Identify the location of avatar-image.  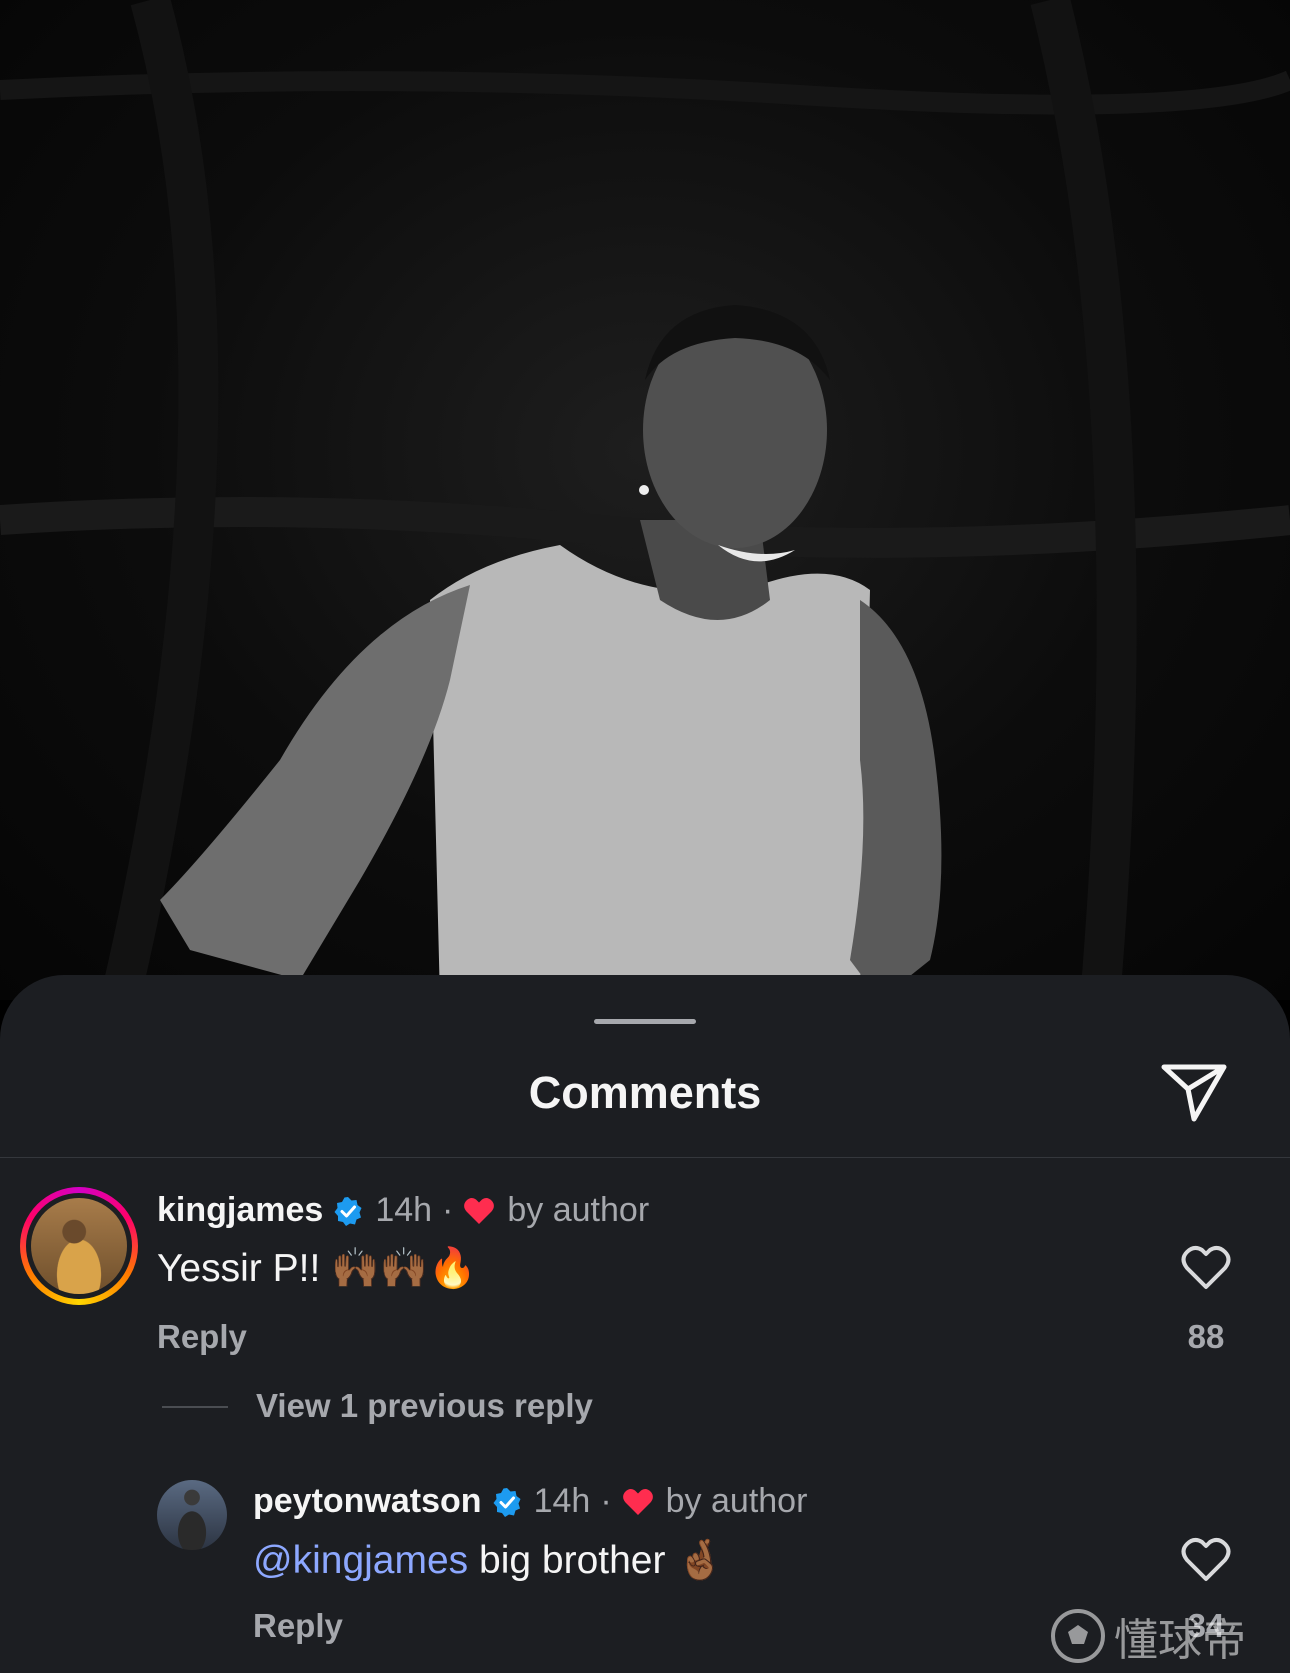
(79, 1246).